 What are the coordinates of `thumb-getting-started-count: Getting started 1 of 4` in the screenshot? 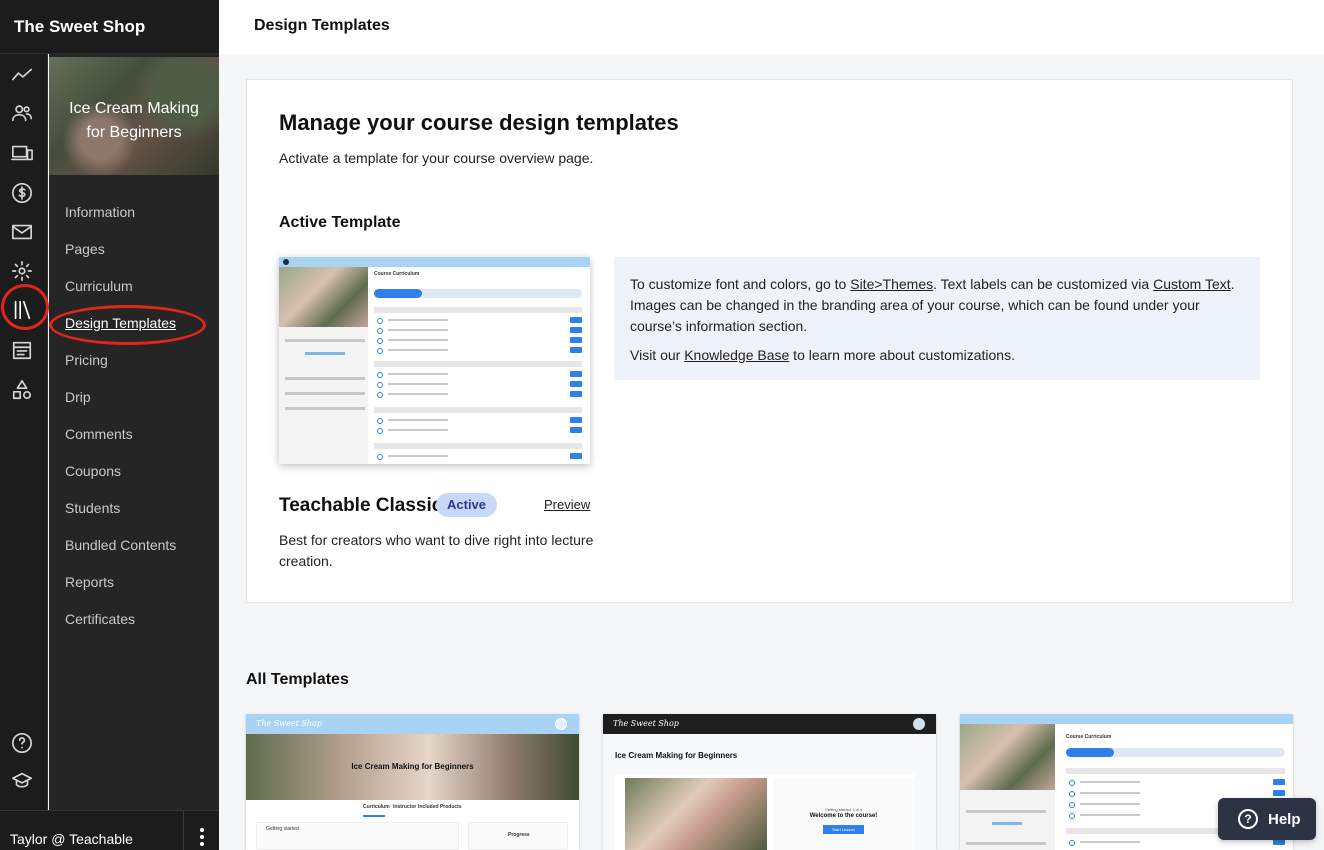 It's located at (843, 809).